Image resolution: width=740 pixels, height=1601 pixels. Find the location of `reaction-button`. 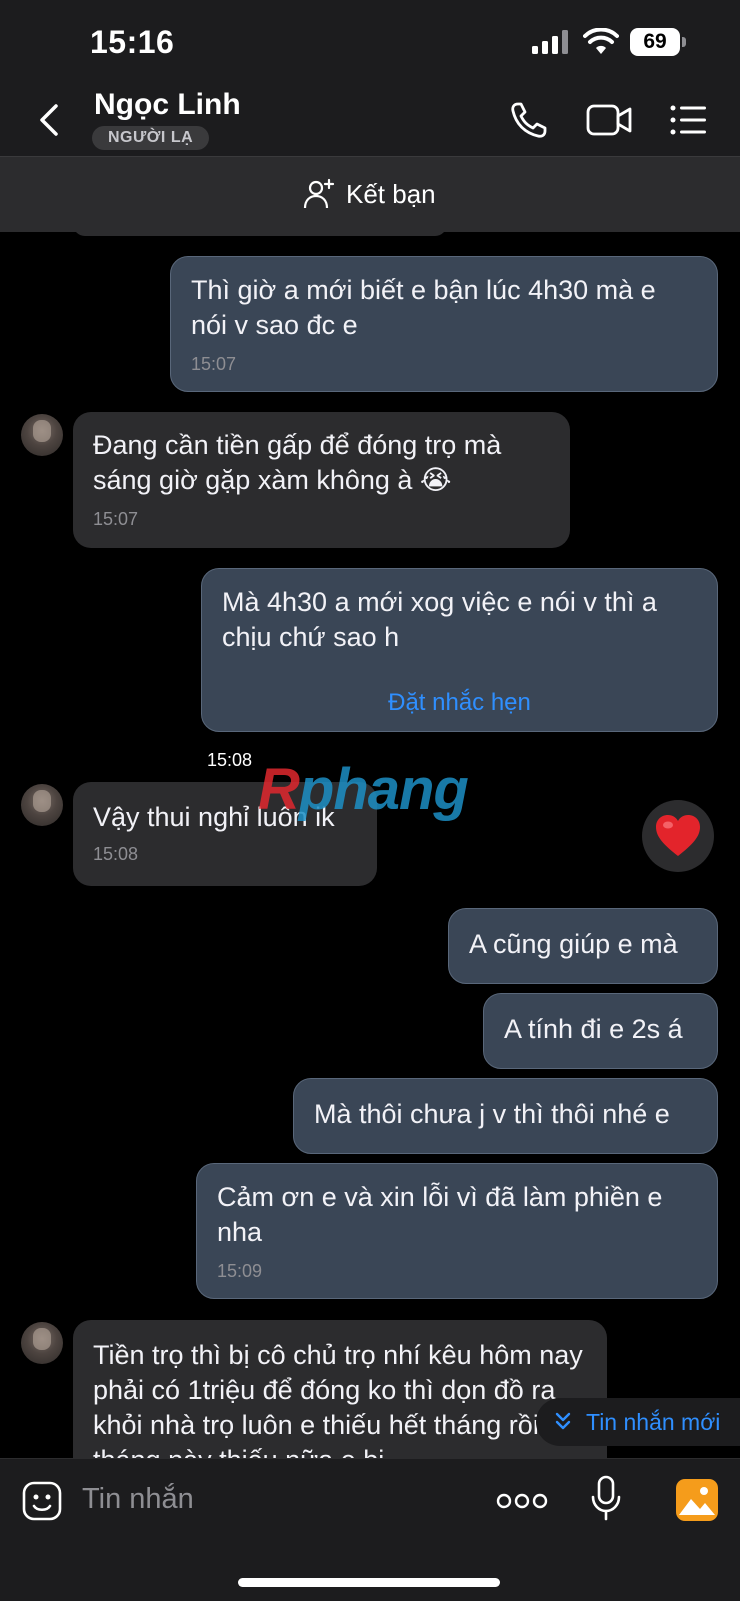

reaction-button is located at coordinates (678, 836).